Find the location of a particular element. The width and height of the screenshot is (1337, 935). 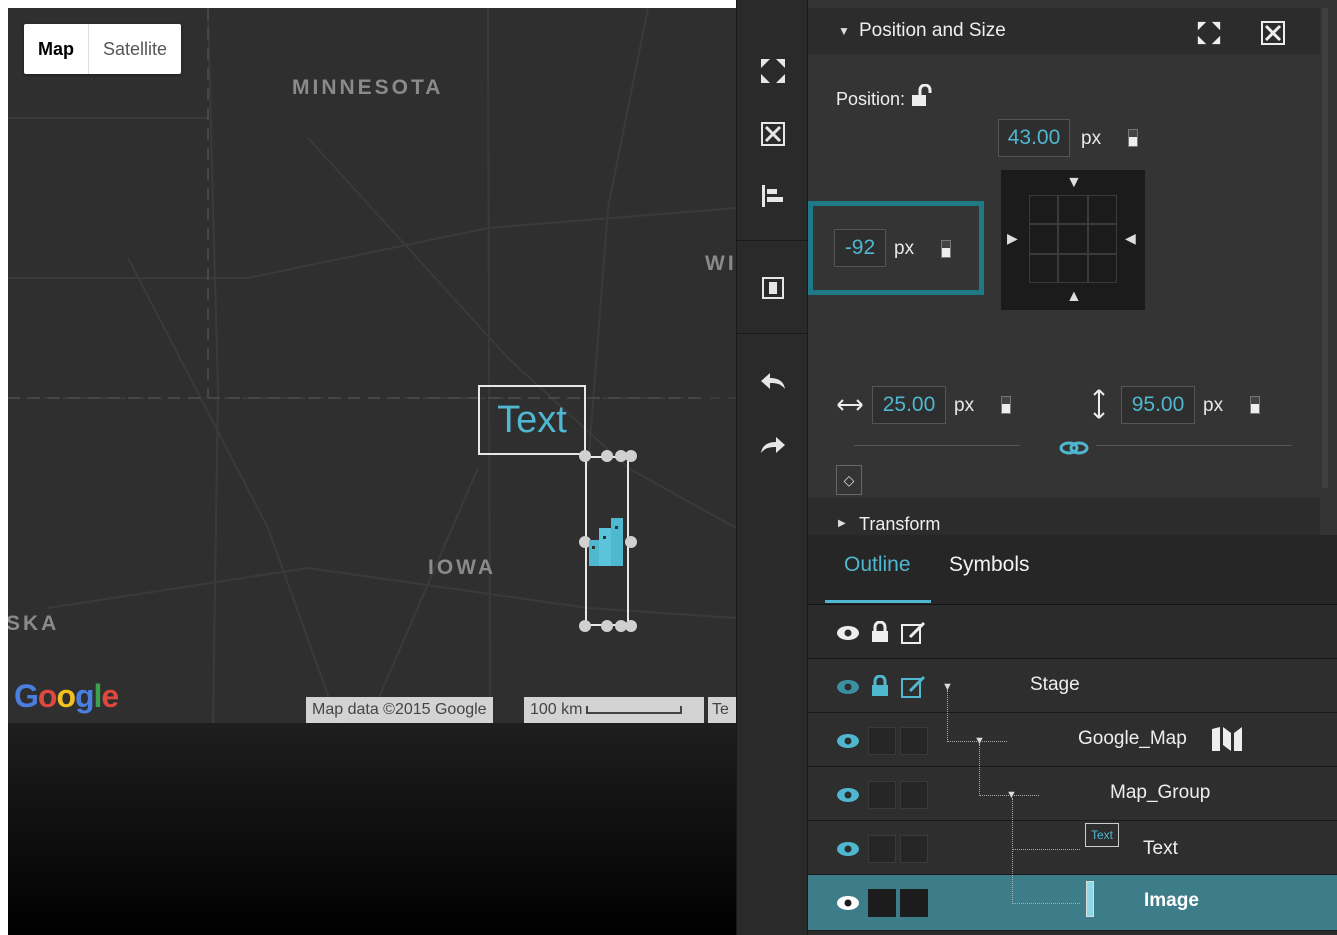

scale-bar is located at coordinates (634, 709).